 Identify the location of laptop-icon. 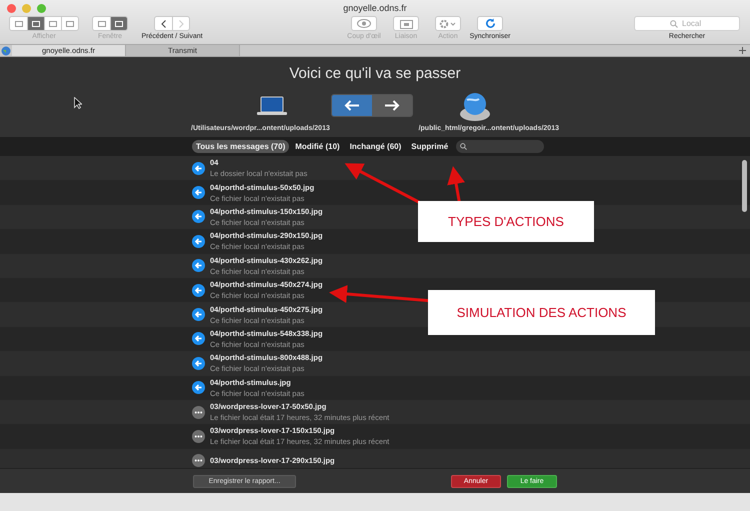
(272, 106).